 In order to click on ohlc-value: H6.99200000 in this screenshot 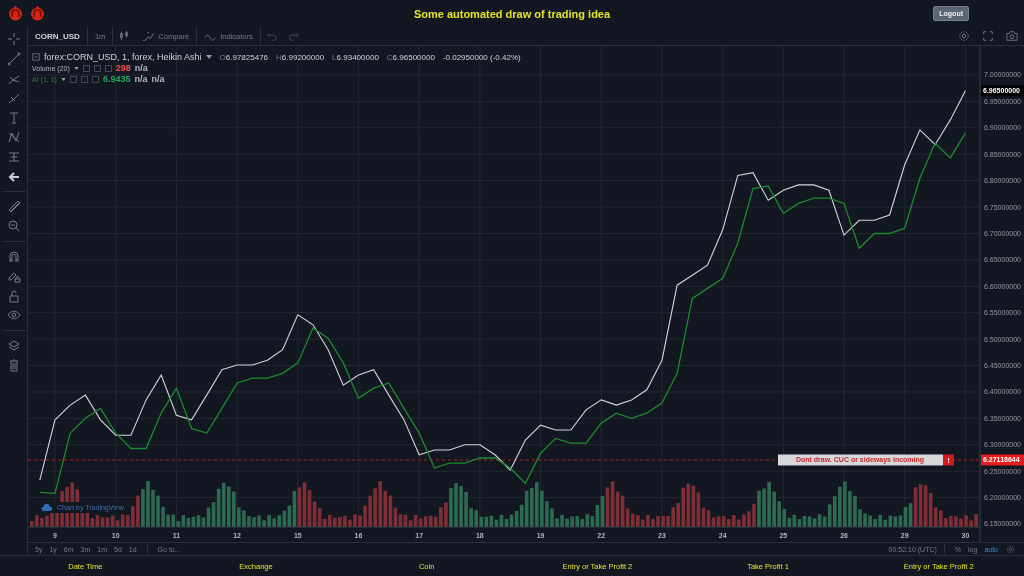, I will do `click(300, 57)`.